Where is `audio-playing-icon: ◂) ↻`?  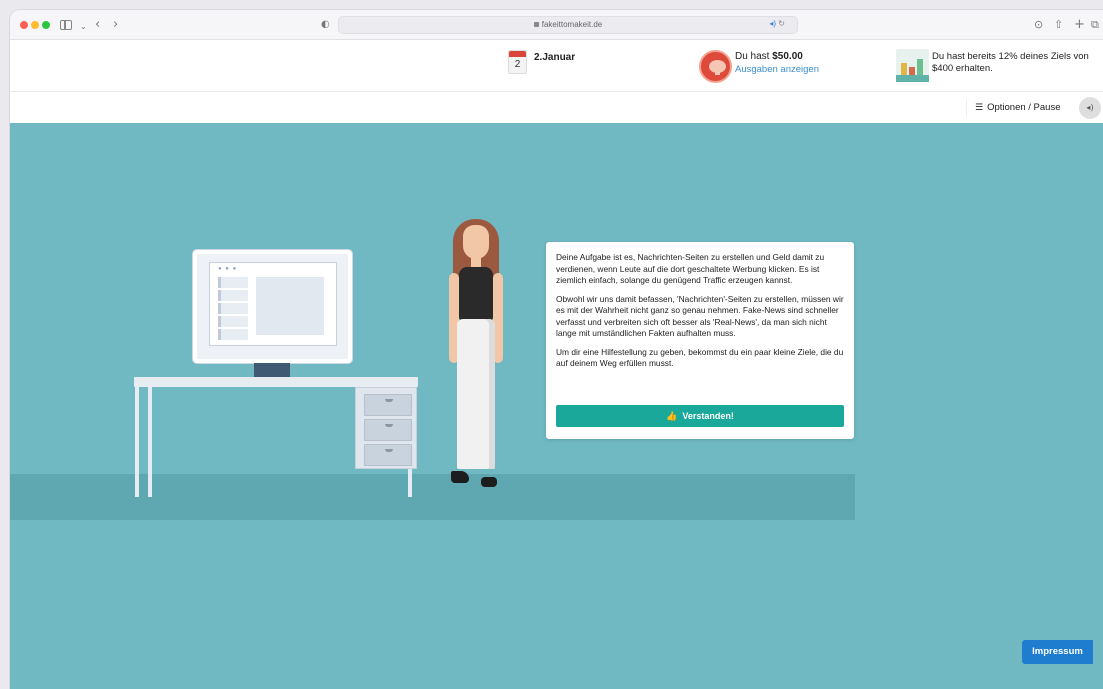
audio-playing-icon: ◂) ↻ is located at coordinates (777, 23).